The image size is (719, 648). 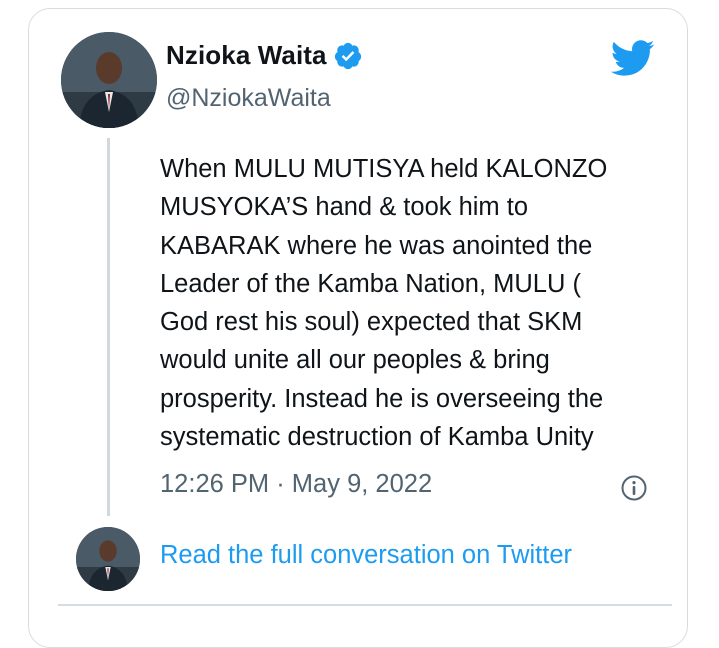 What do you see at coordinates (246, 55) in the screenshot?
I see `author-name: Nzioka Waita` at bounding box center [246, 55].